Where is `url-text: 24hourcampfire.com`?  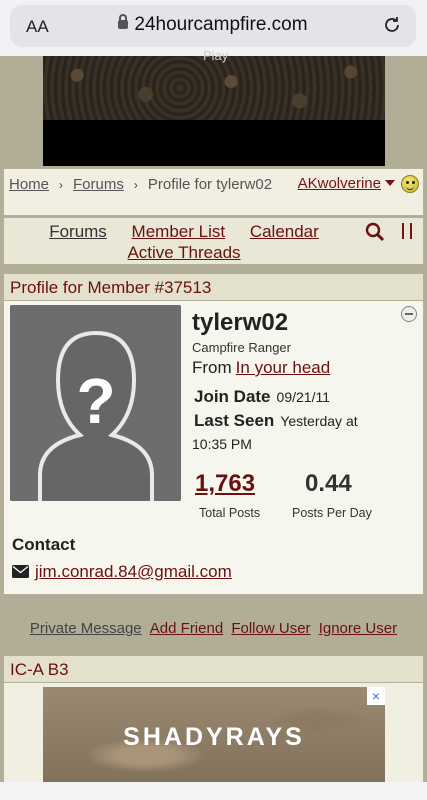 url-text: 24hourcampfire.com is located at coordinates (221, 24).